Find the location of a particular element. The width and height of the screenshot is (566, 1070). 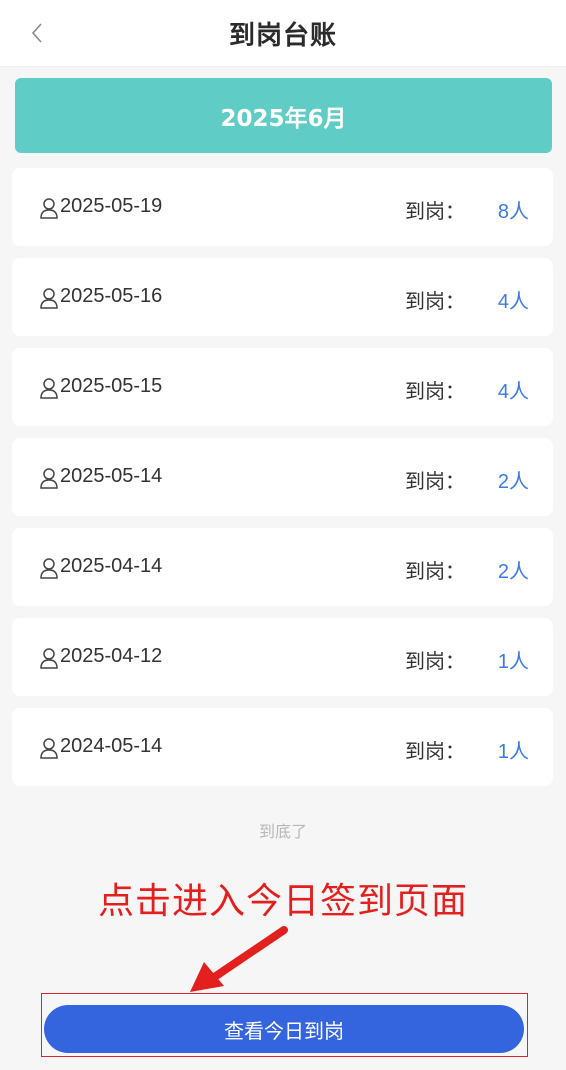

page-title: 到岗台账 is located at coordinates (282, 36).